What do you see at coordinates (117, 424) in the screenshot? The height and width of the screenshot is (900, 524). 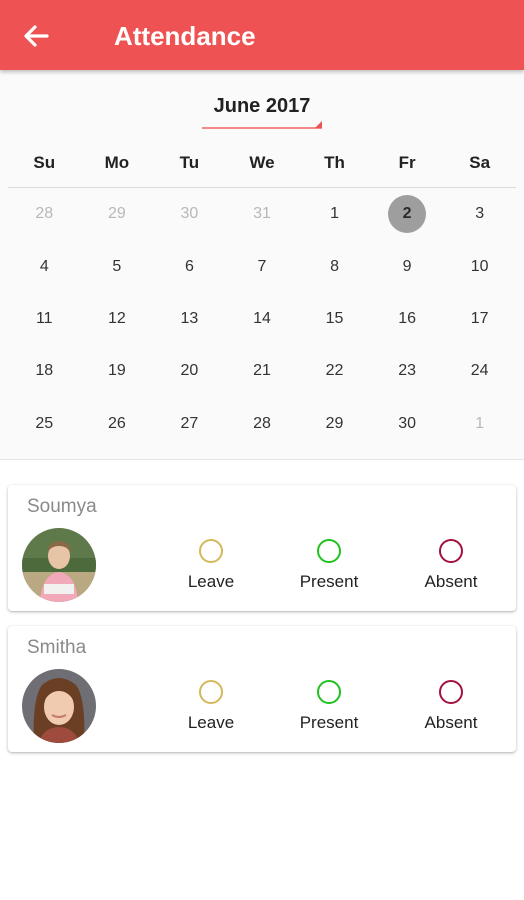 I see `calendar-day: 26` at bounding box center [117, 424].